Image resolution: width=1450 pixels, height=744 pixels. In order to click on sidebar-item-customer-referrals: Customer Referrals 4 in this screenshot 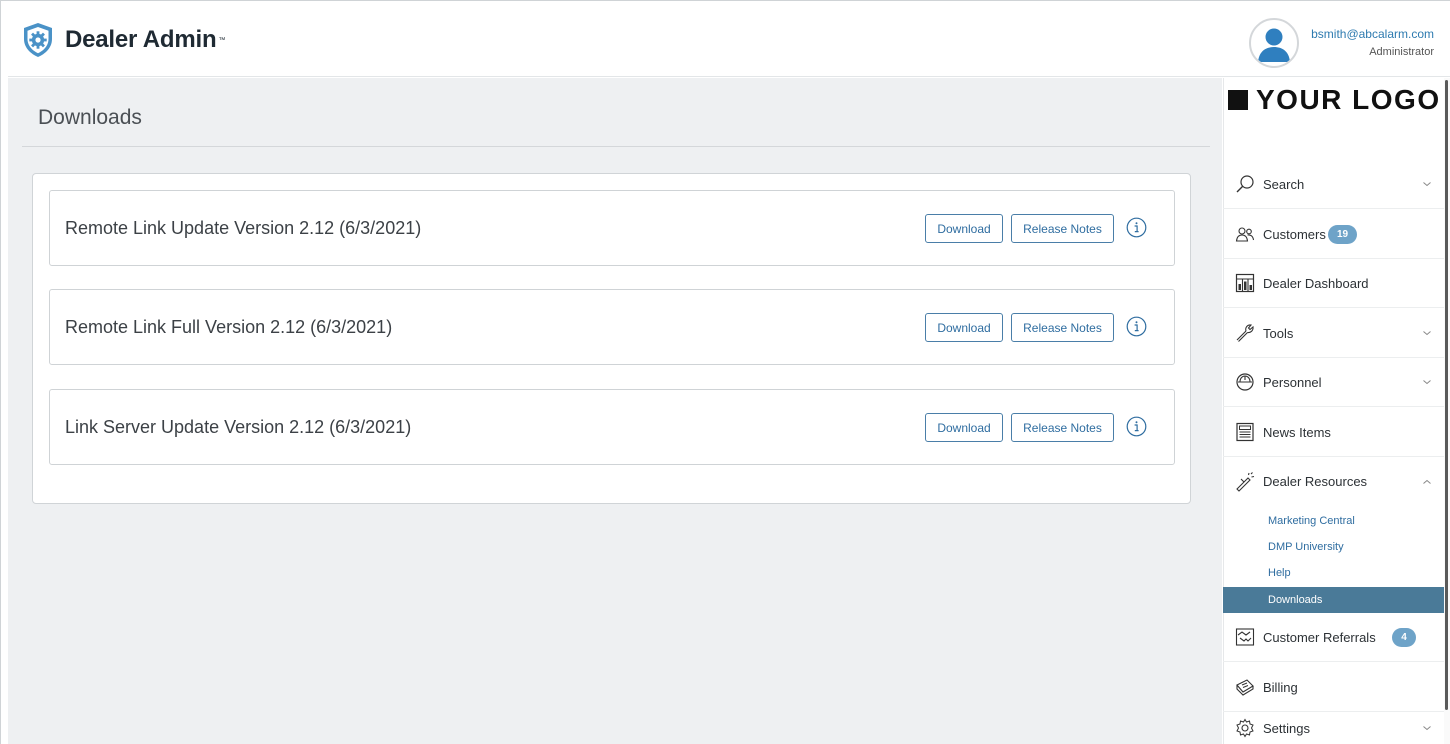, I will do `click(1333, 637)`.